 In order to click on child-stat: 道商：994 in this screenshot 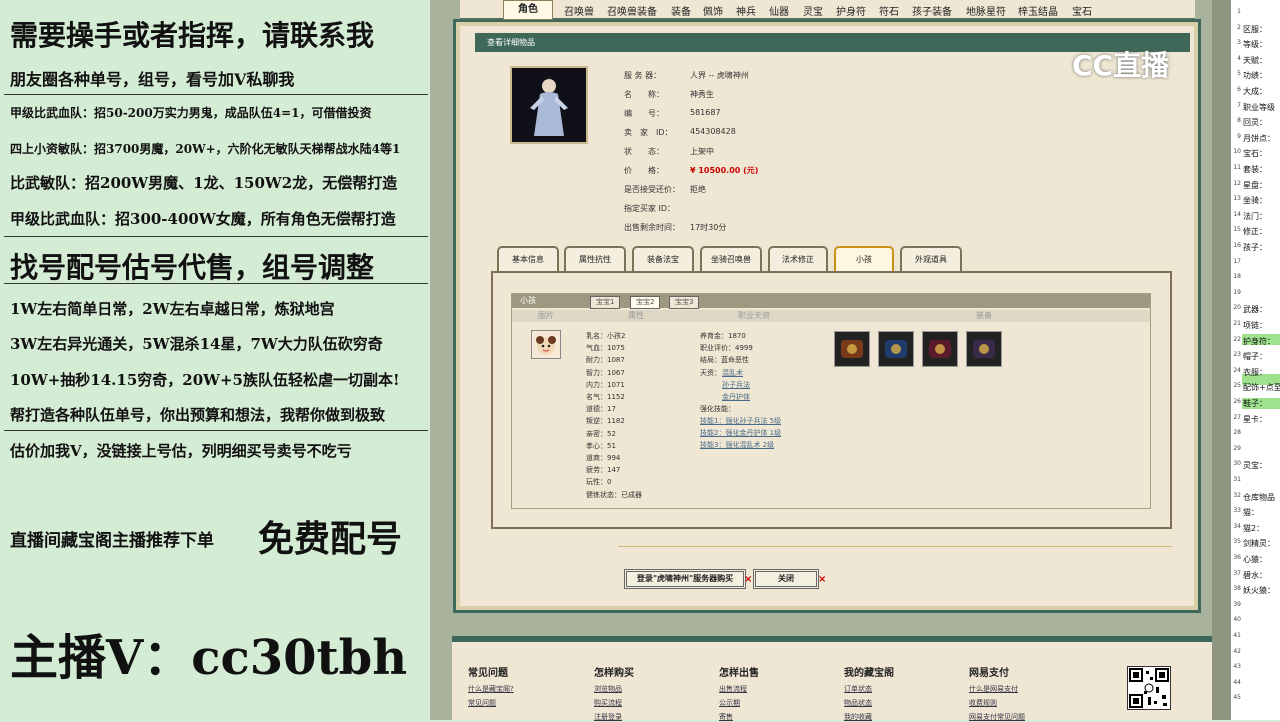, I will do `click(603, 458)`.